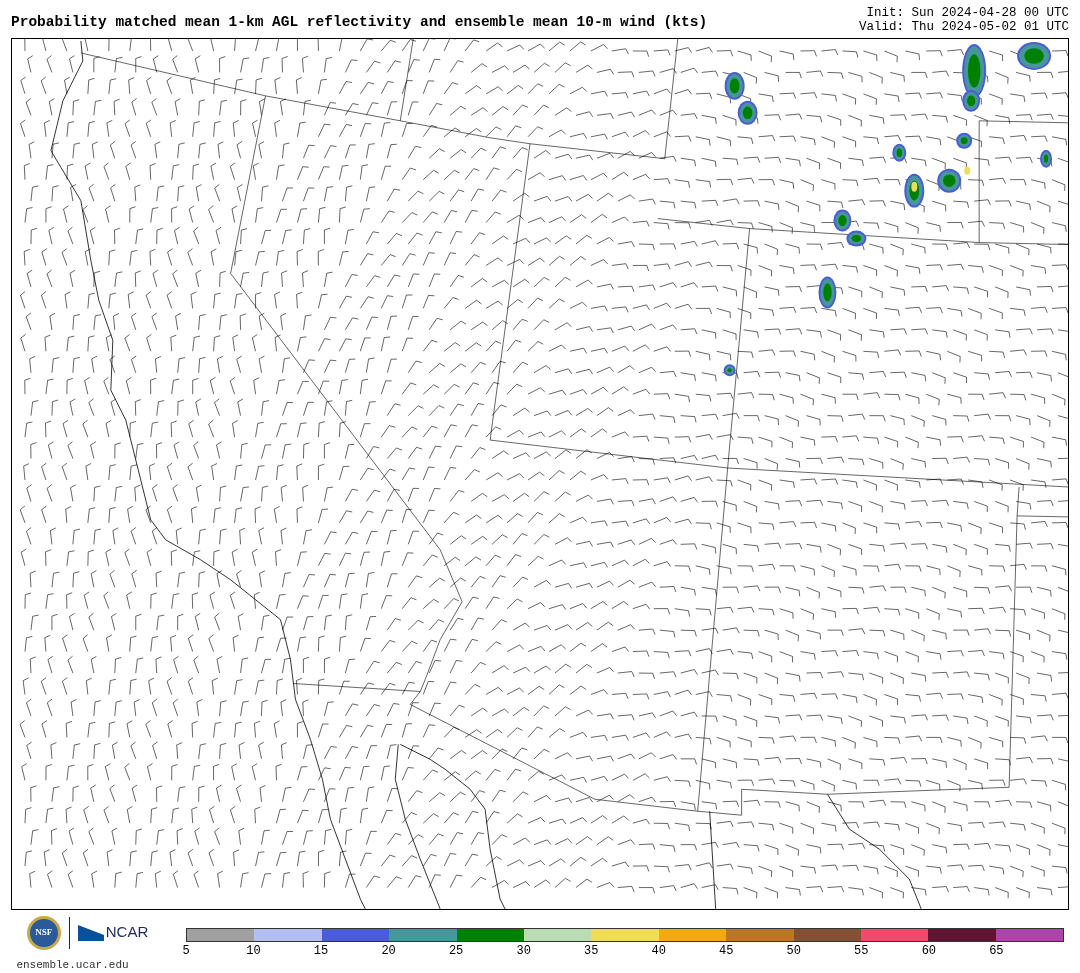  I want to click on colorbar-tick-label: 25, so click(456, 951).